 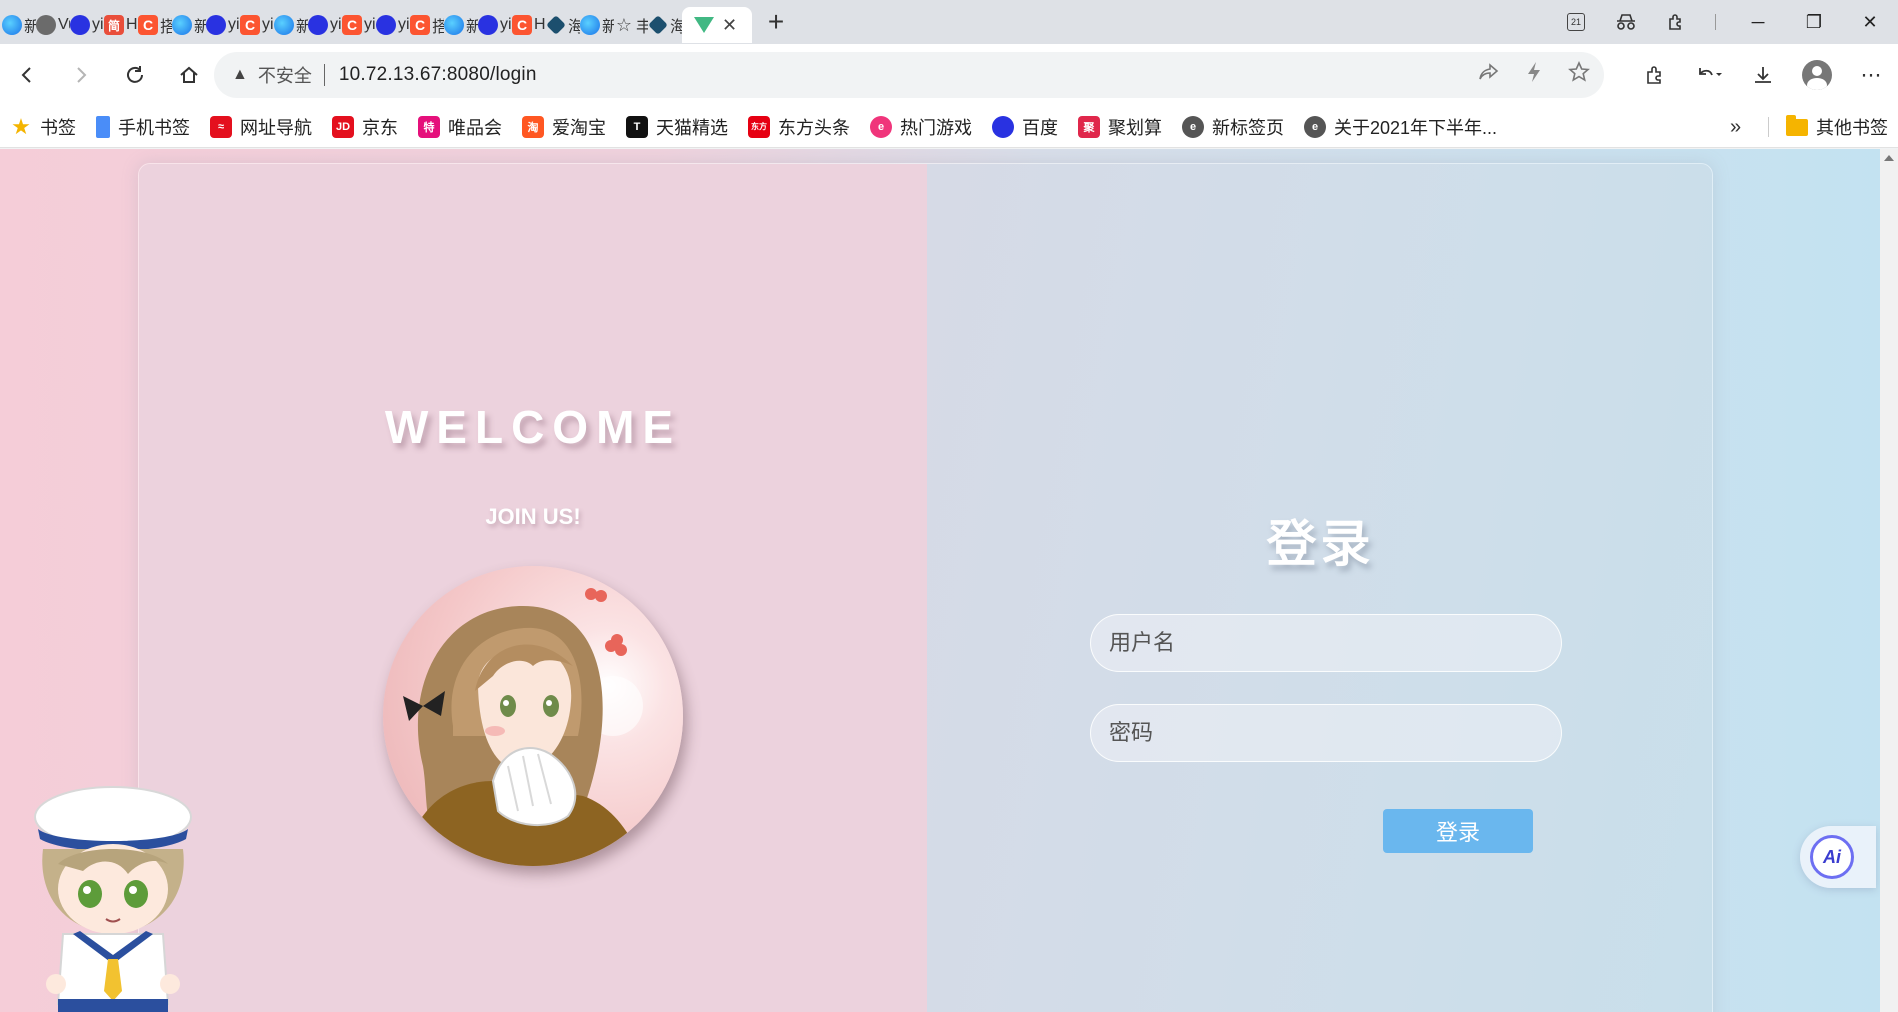 What do you see at coordinates (189, 75) in the screenshot?
I see `home-button` at bounding box center [189, 75].